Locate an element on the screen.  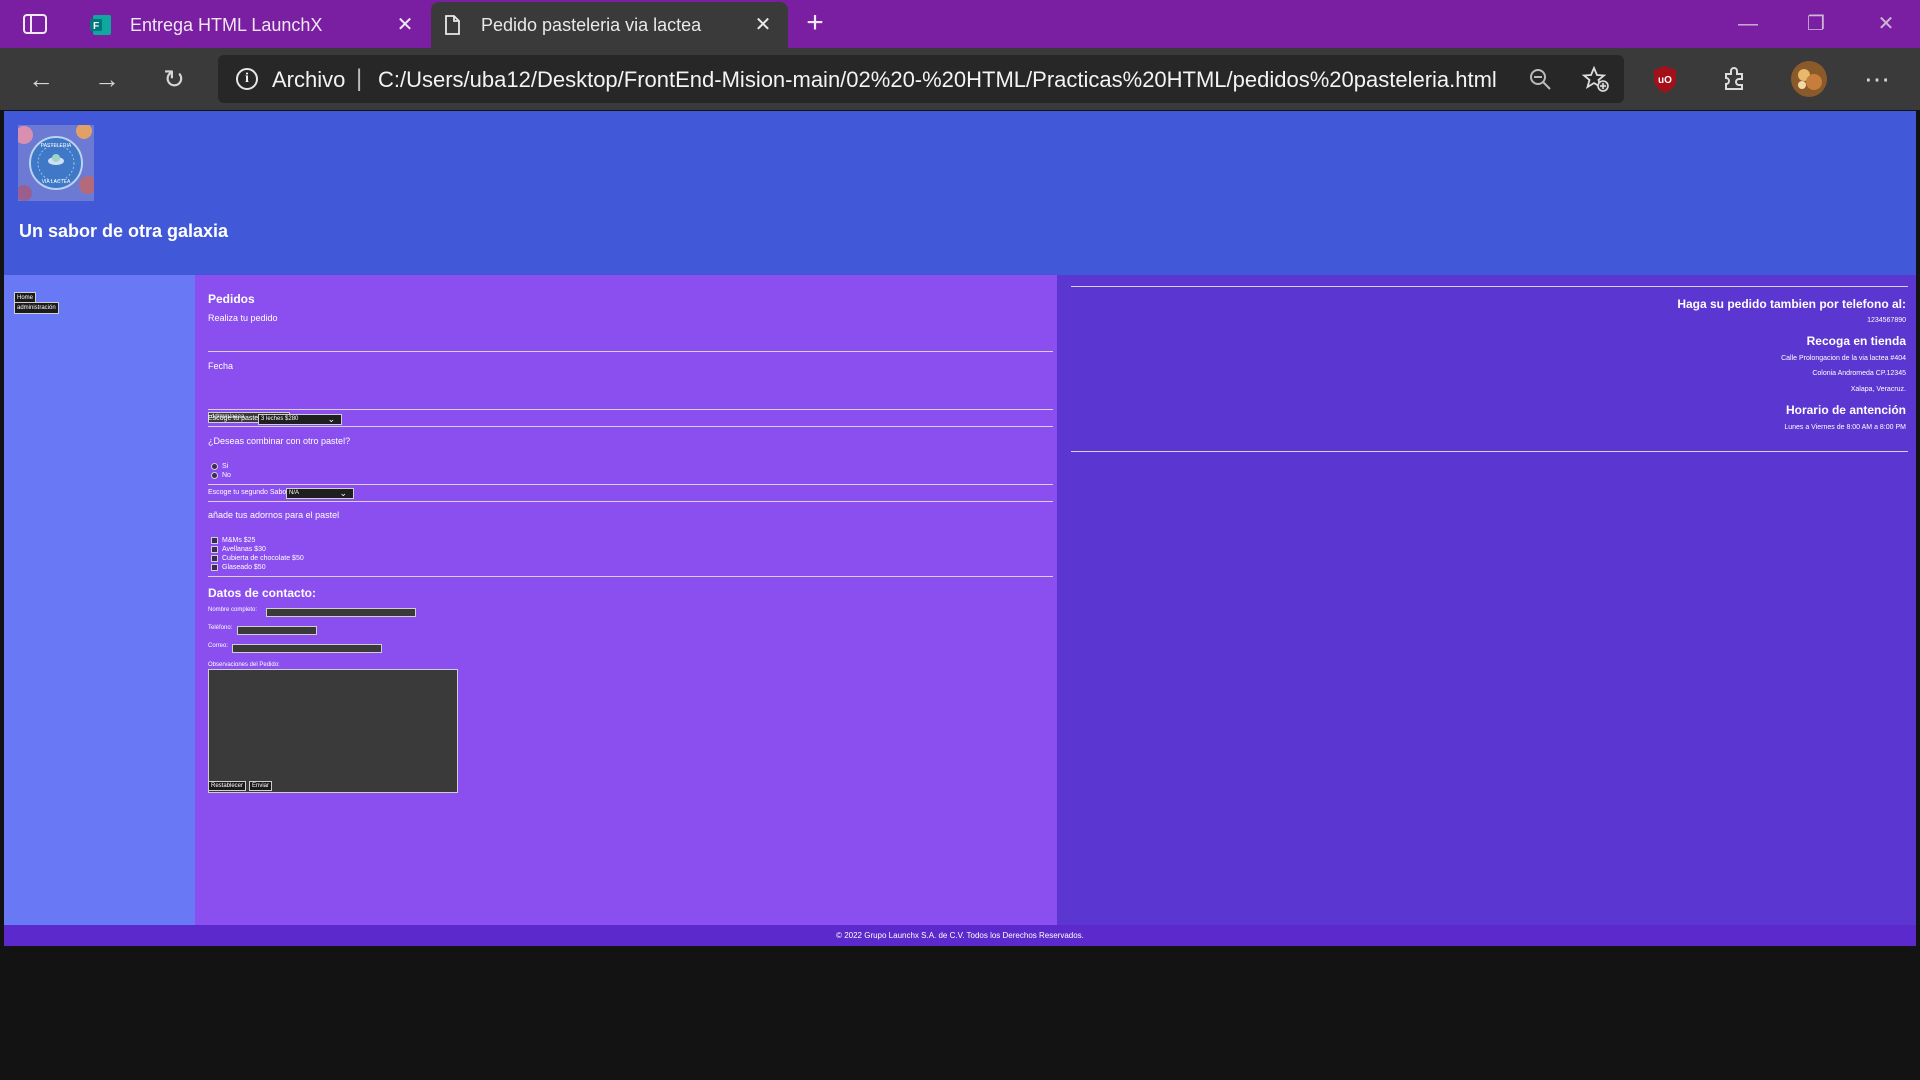
checkbox-label: M&Ms $25 is located at coordinates (239, 540).